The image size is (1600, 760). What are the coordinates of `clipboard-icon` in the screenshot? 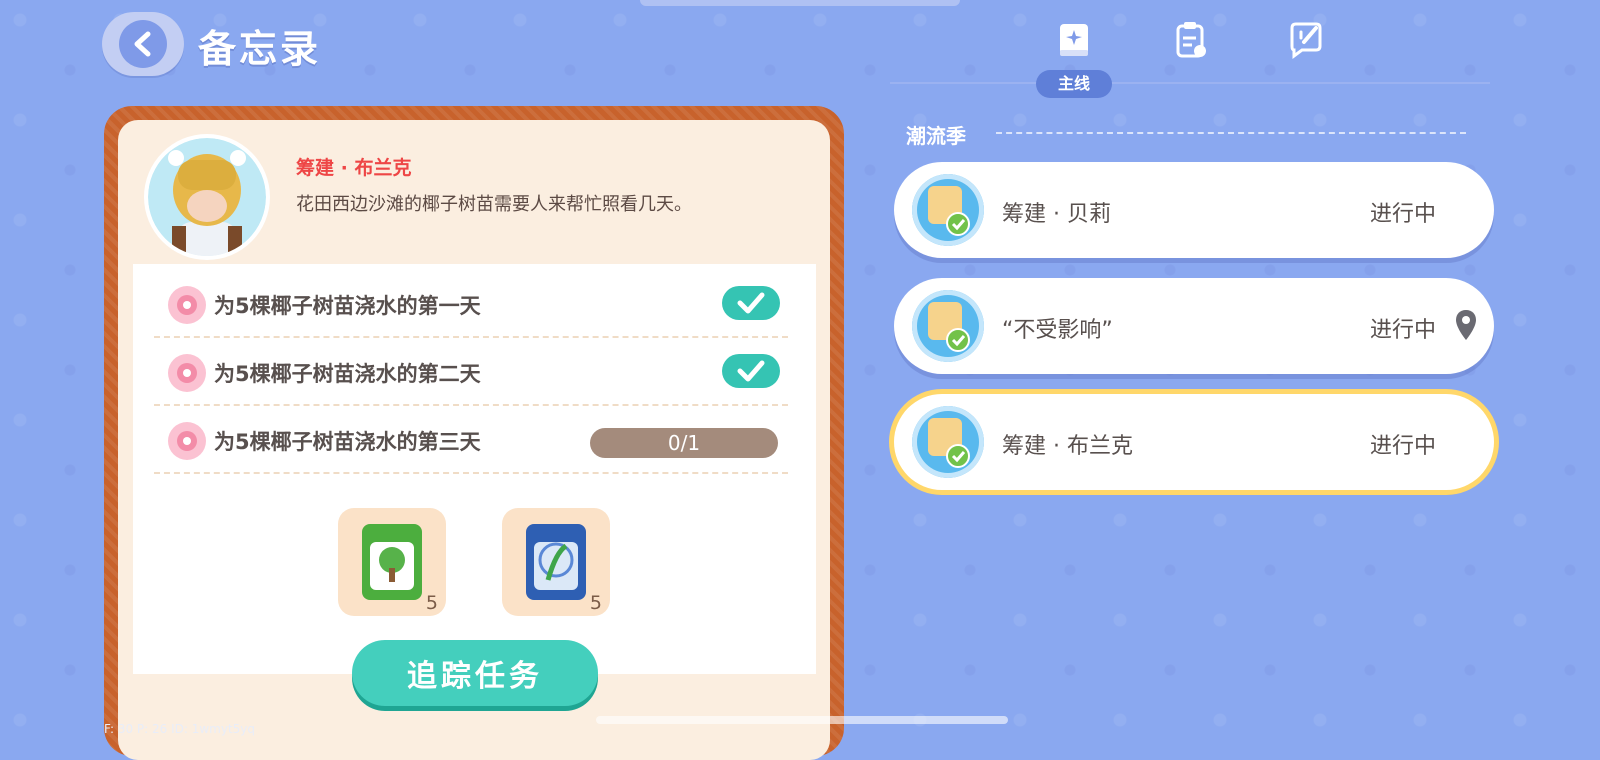 It's located at (1190, 40).